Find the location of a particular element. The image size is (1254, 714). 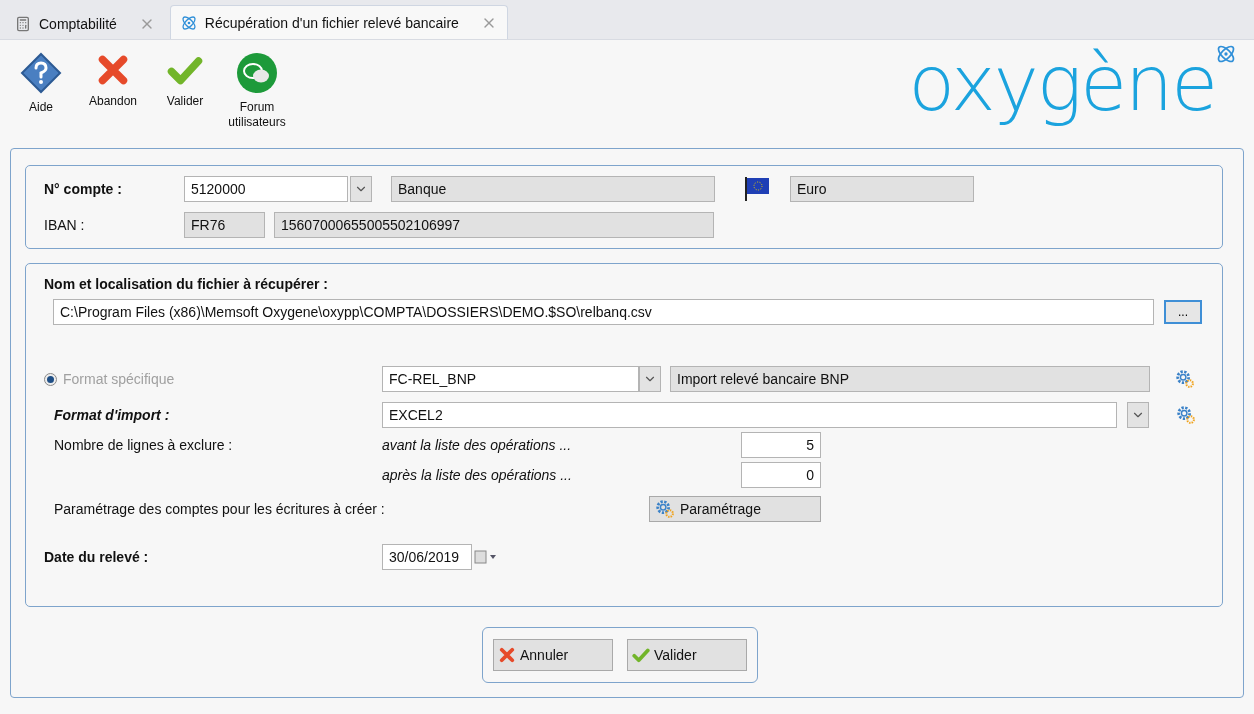

checkmark-icon is located at coordinates (641, 655).